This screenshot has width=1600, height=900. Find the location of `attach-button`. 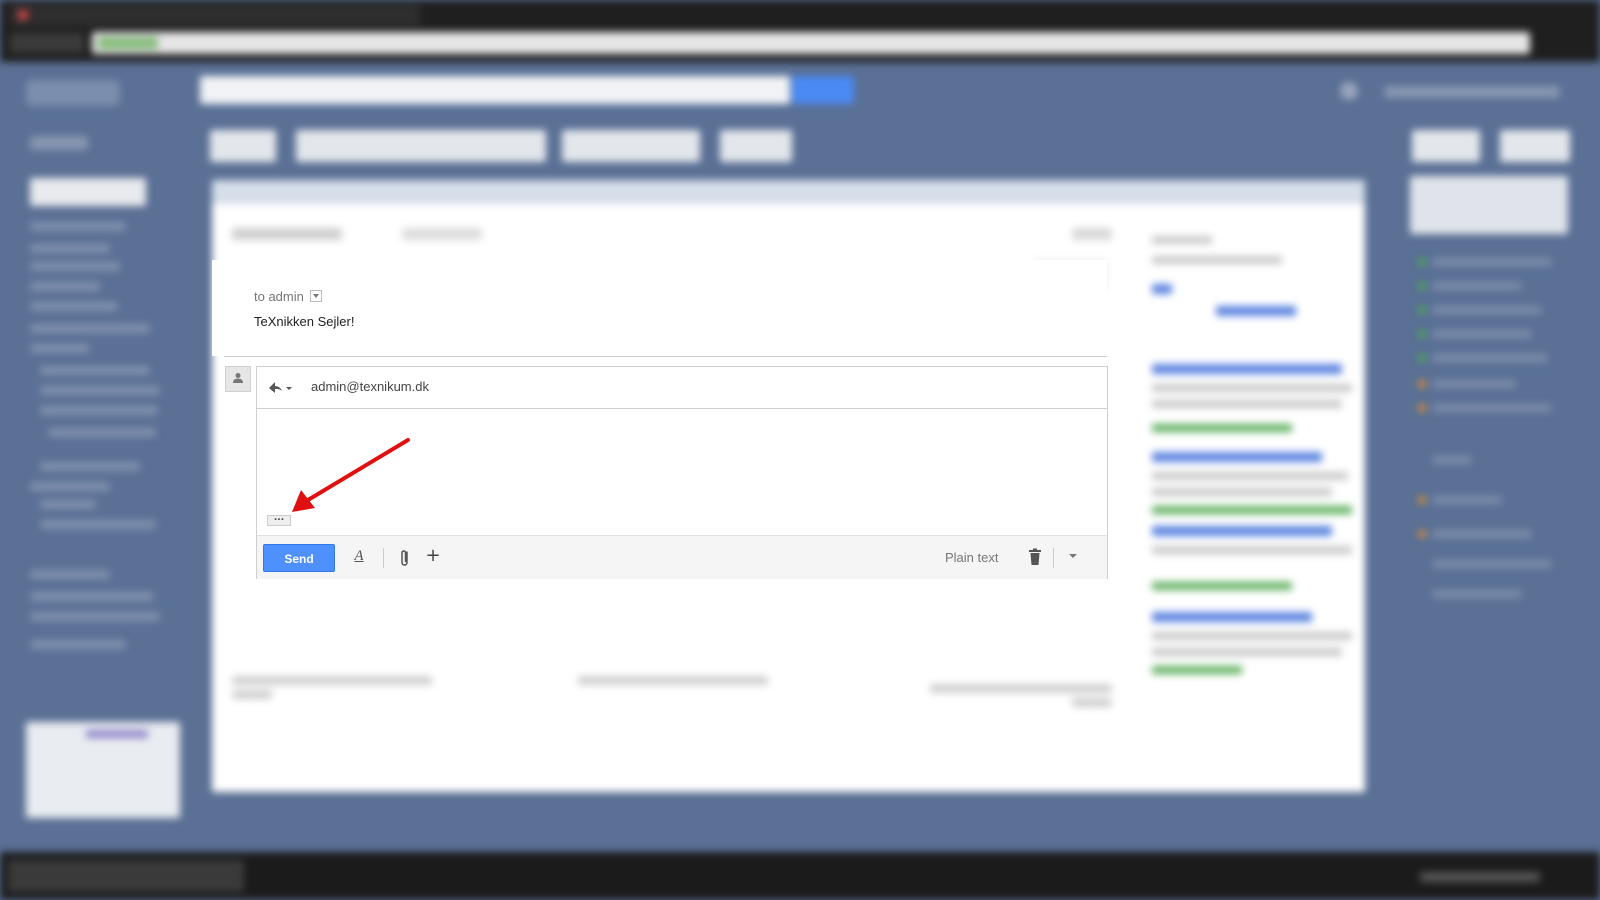

attach-button is located at coordinates (405, 558).